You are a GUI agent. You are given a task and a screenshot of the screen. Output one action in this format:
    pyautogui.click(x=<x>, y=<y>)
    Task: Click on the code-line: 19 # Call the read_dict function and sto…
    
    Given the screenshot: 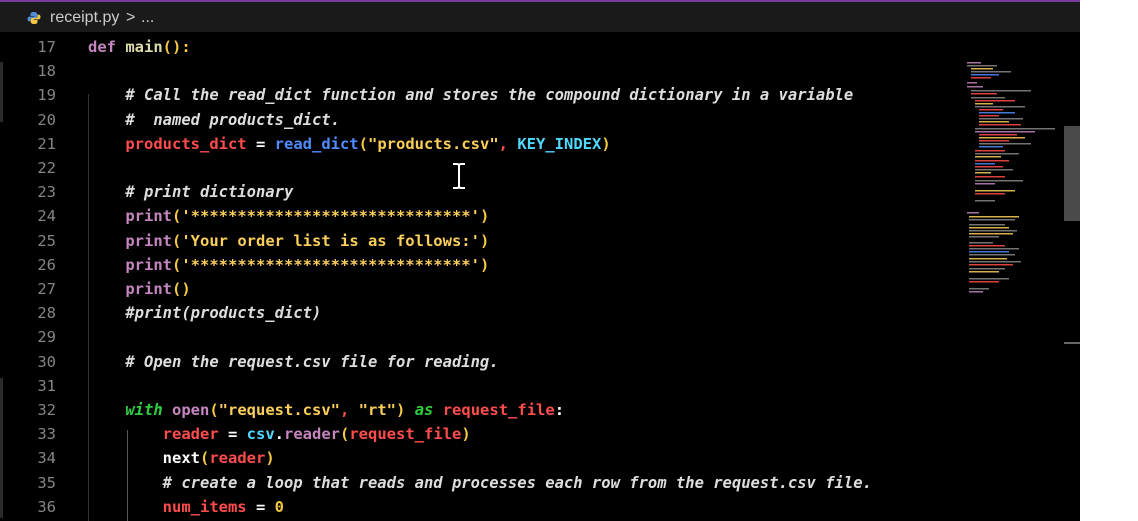 What is the action you would take?
    pyautogui.click(x=480, y=95)
    